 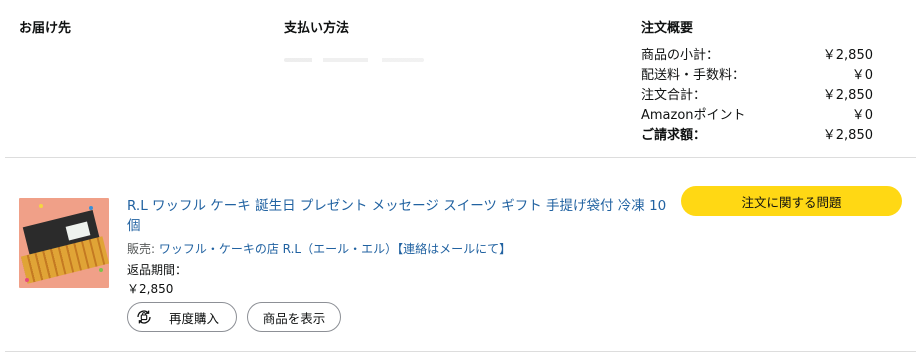 I want to click on buy-again-label: 再度購入, so click(x=193, y=318).